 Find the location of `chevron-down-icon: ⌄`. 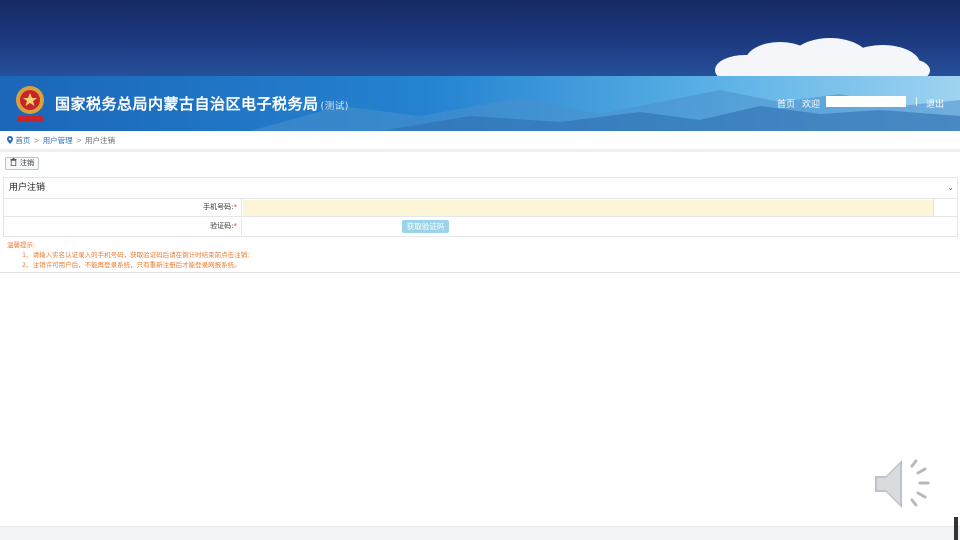

chevron-down-icon: ⌄ is located at coordinates (950, 187).